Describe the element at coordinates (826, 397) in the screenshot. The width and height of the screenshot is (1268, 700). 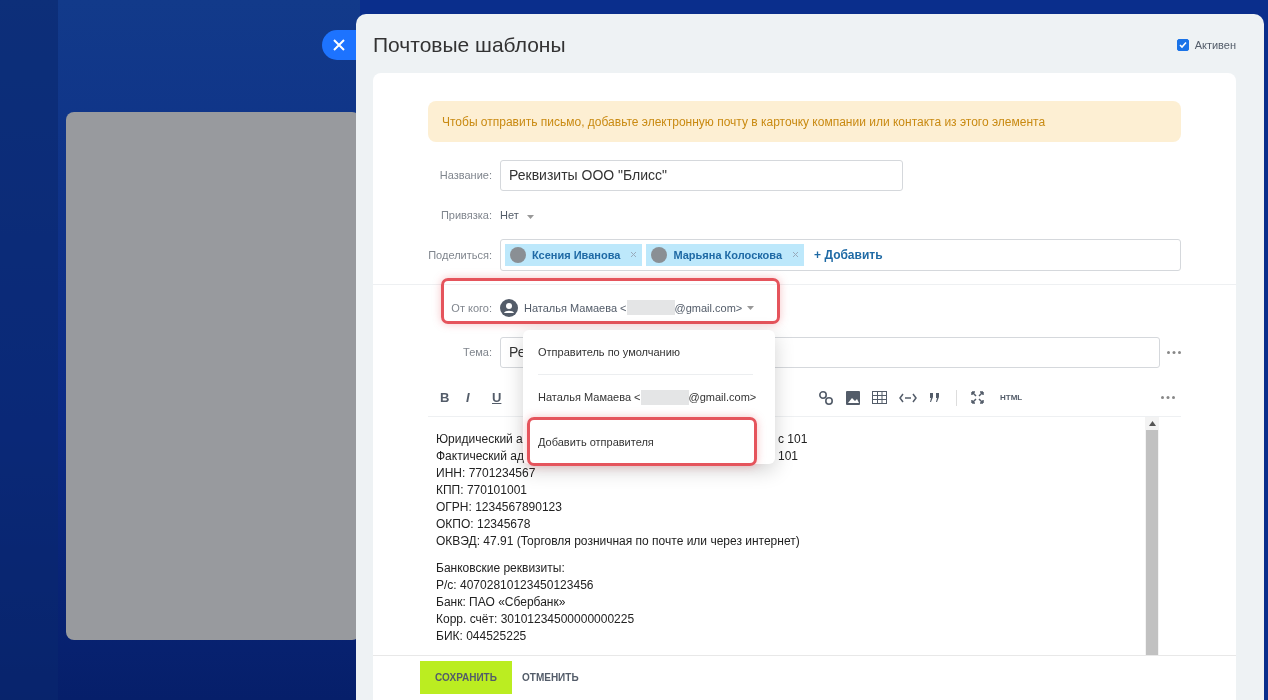
I see `link-icon` at that location.